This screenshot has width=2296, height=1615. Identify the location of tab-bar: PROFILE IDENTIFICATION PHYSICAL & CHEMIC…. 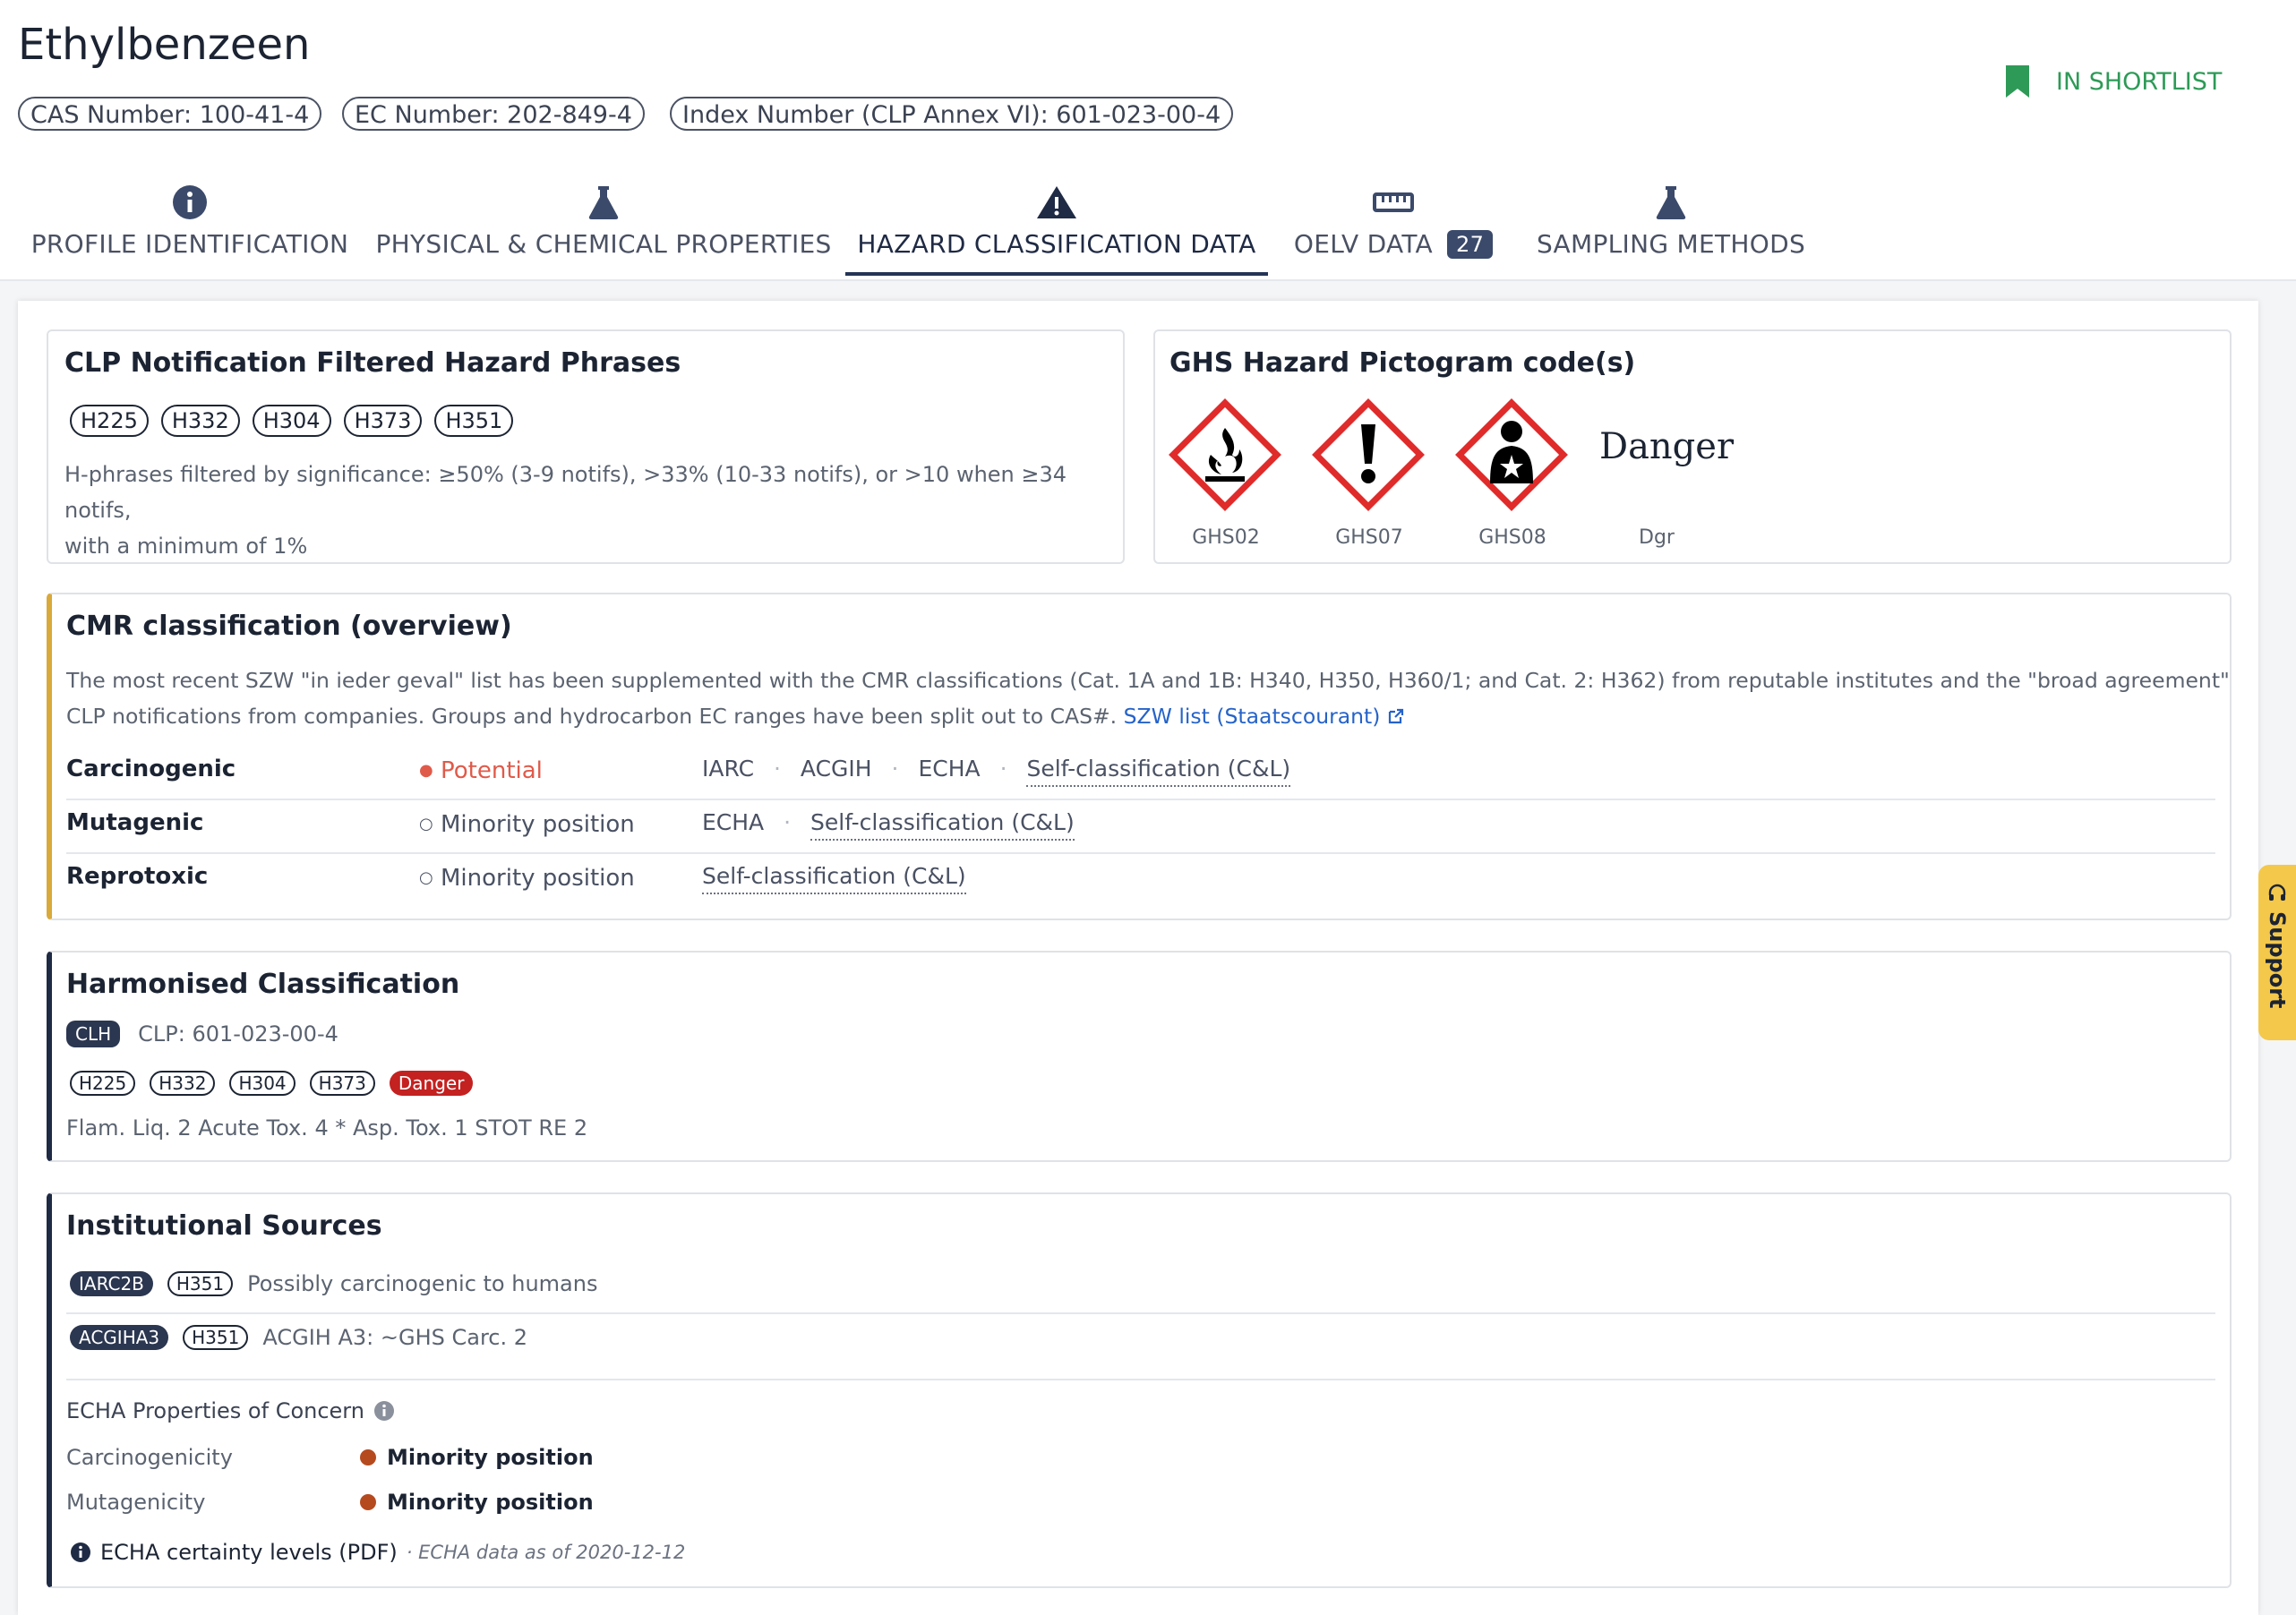
(1148, 227).